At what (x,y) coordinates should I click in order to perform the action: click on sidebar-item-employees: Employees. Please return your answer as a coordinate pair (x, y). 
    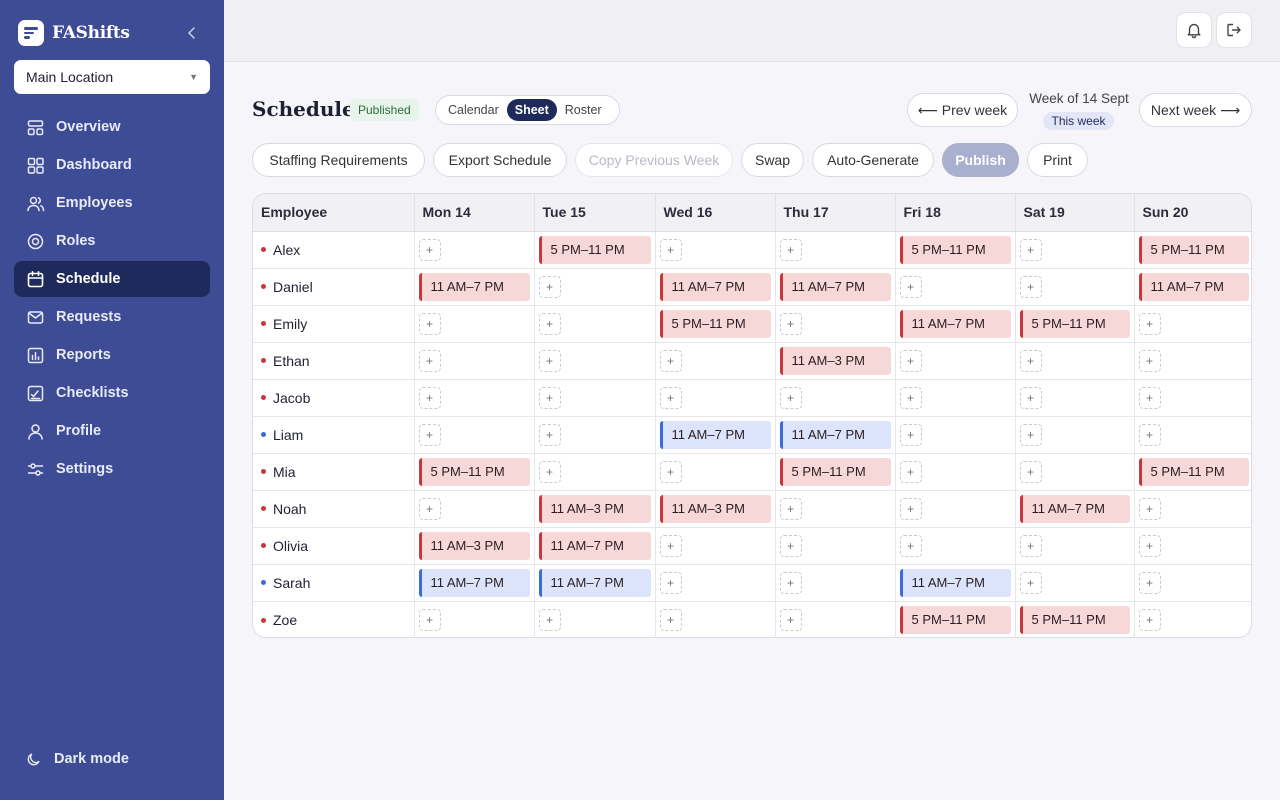
    Looking at the image, I should click on (112, 203).